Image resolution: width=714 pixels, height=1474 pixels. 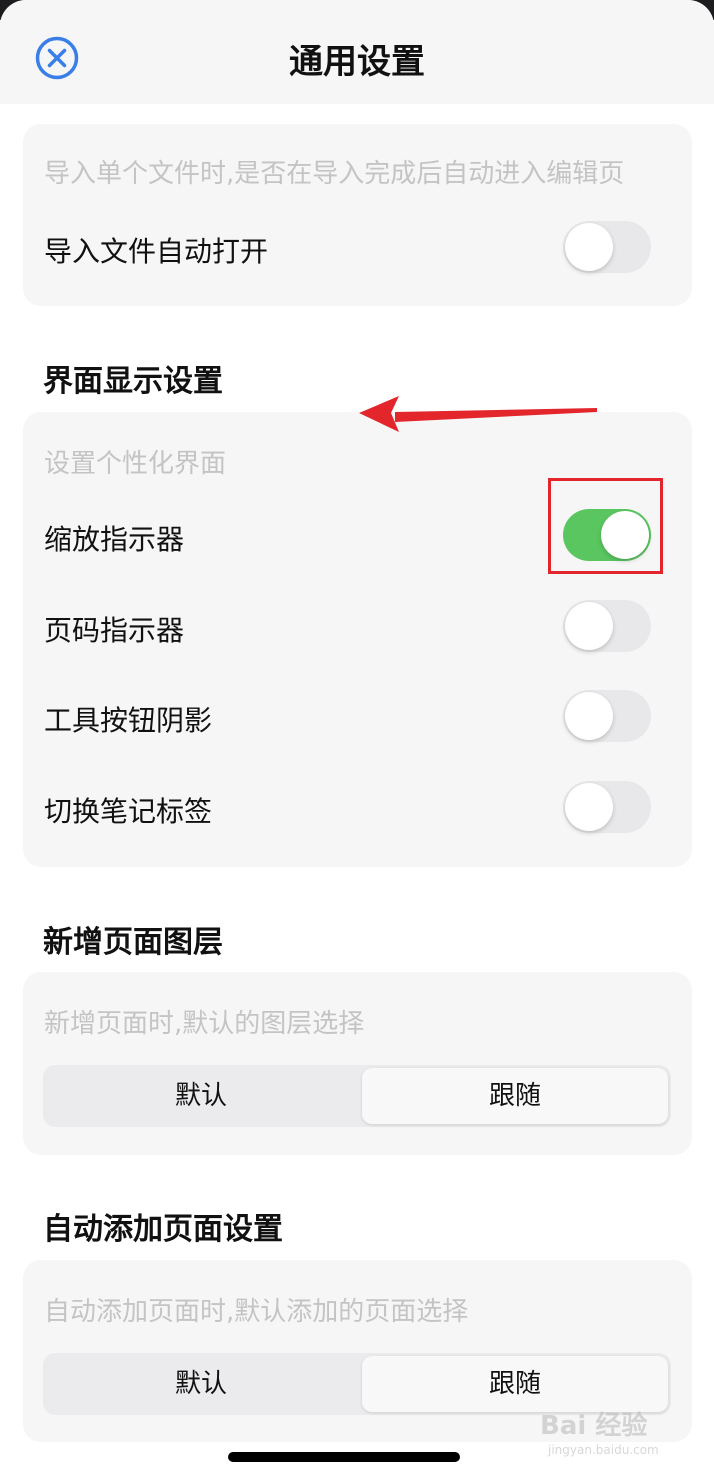 I want to click on auto-open-toggle, so click(x=607, y=247).